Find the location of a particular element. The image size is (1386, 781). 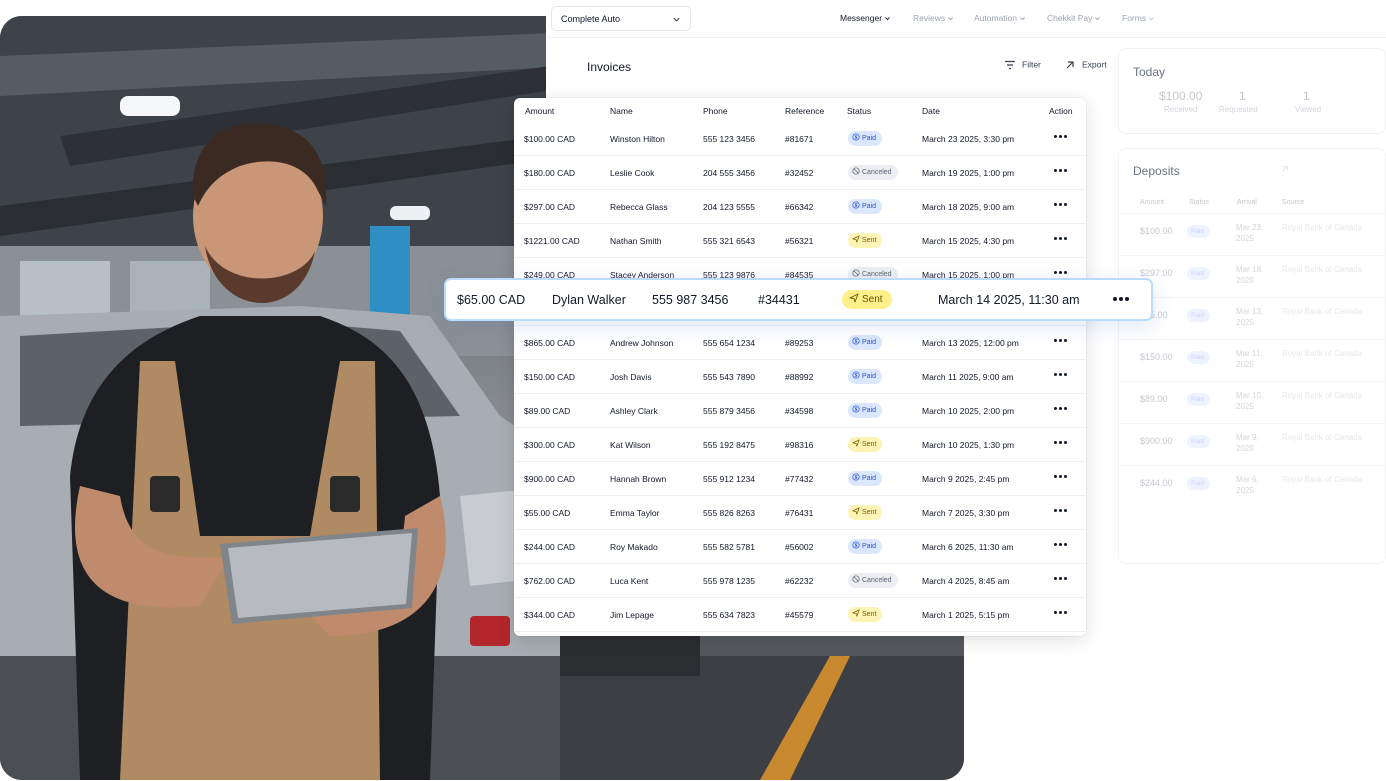

row-reference: #34598 is located at coordinates (799, 411).